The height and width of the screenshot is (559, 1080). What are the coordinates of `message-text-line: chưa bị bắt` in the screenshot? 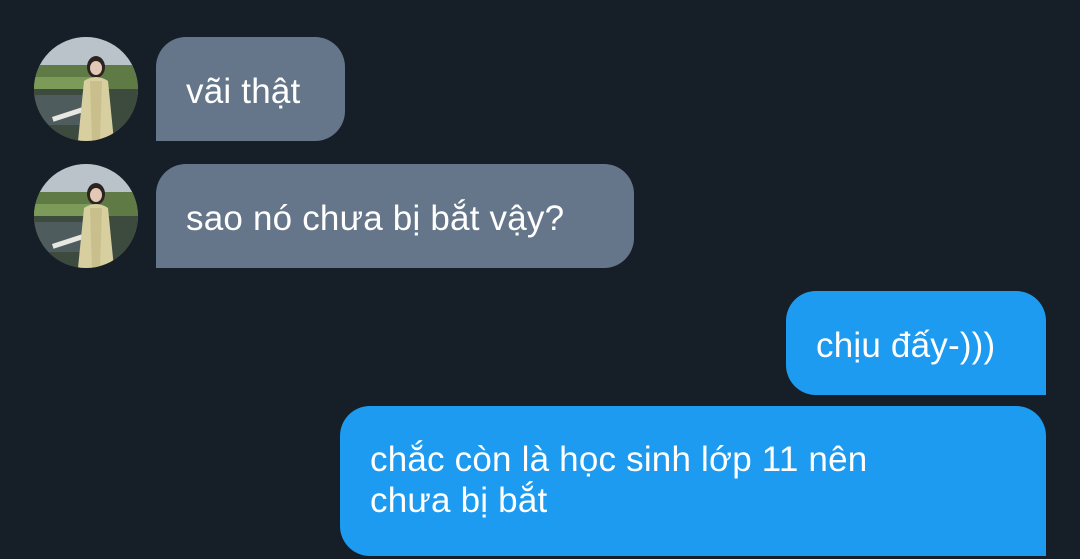 It's located at (459, 500).